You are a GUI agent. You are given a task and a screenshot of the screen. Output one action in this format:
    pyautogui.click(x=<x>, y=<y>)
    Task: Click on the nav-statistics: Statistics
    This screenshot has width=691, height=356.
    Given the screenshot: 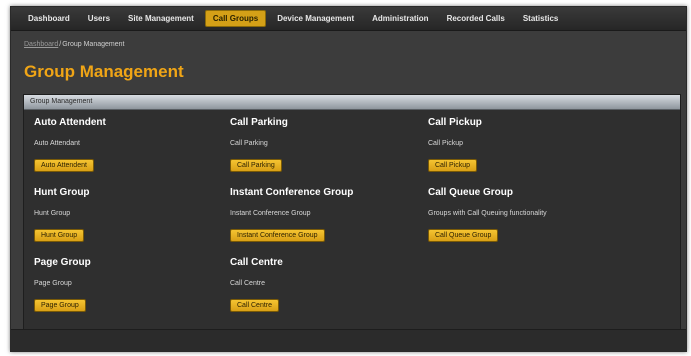 What is the action you would take?
    pyautogui.click(x=541, y=18)
    